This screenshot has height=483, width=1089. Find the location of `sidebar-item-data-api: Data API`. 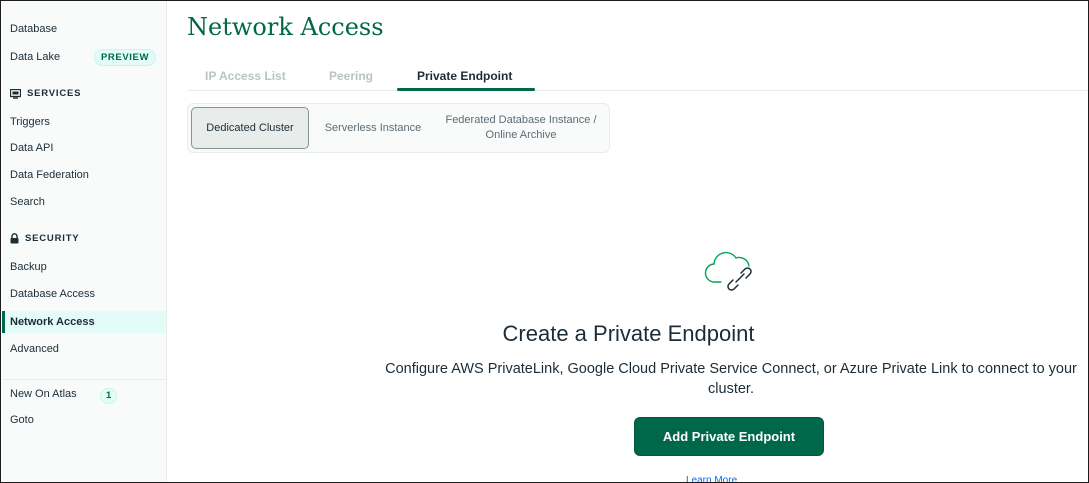

sidebar-item-data-api: Data API is located at coordinates (31, 148).